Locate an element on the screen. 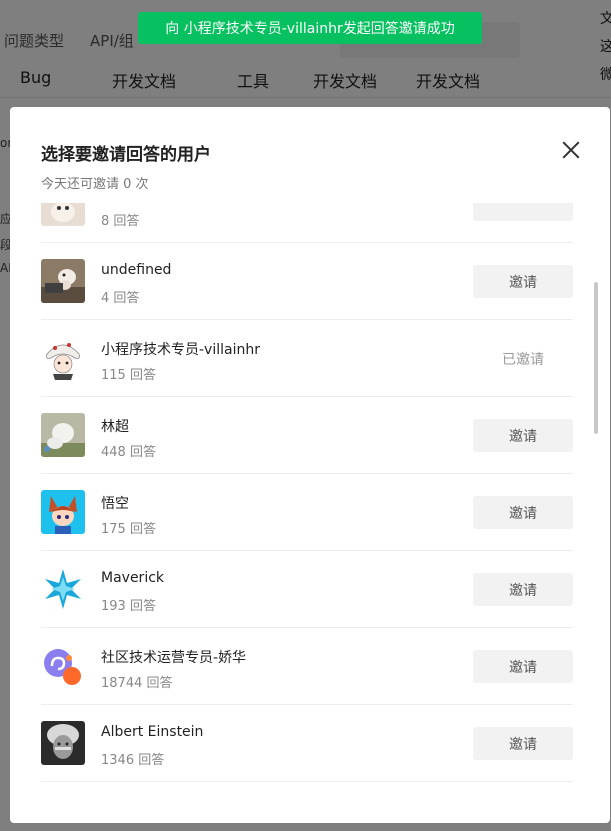  answer-count: 4 回答 is located at coordinates (120, 298).